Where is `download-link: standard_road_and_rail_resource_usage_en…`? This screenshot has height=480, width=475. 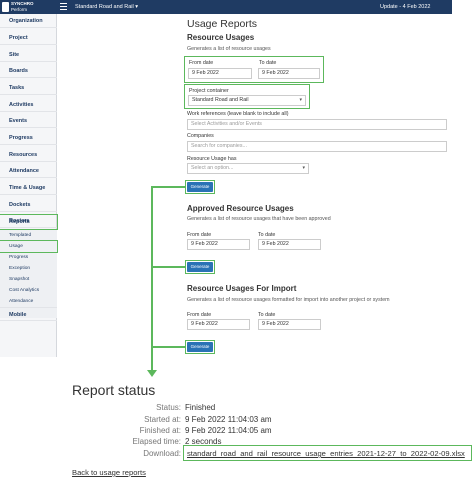
download-link: standard_road_and_rail_resource_usage_en… is located at coordinates (326, 453).